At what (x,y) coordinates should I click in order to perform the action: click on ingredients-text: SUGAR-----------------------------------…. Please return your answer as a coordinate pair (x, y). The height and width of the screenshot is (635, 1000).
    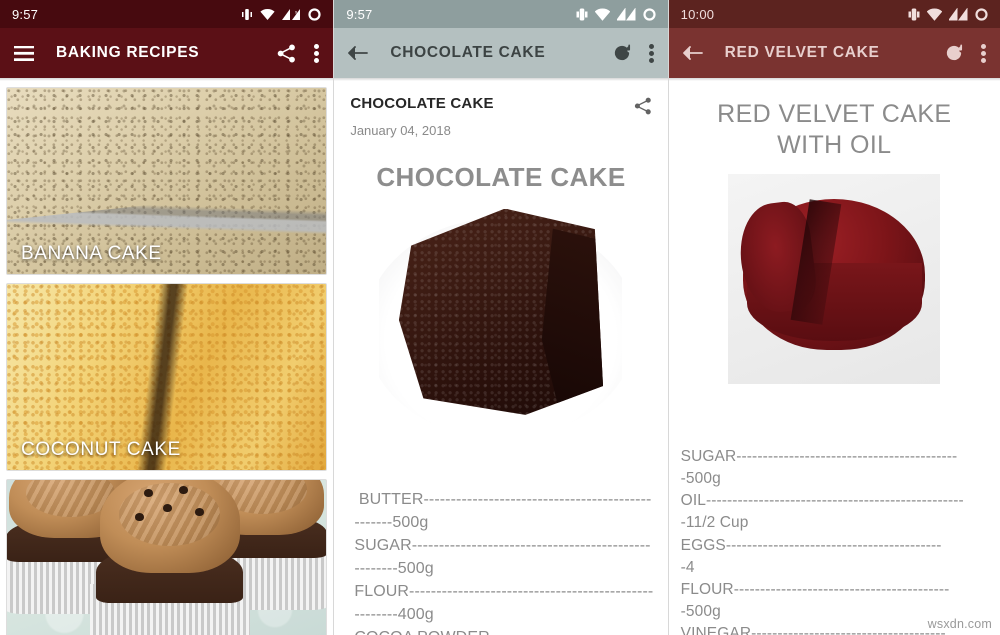
    Looking at the image, I should click on (822, 541).